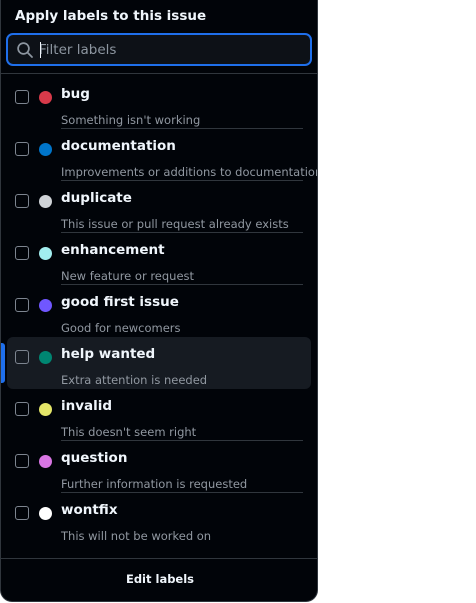 The width and height of the screenshot is (476, 603). I want to click on label-name: question, so click(94, 458).